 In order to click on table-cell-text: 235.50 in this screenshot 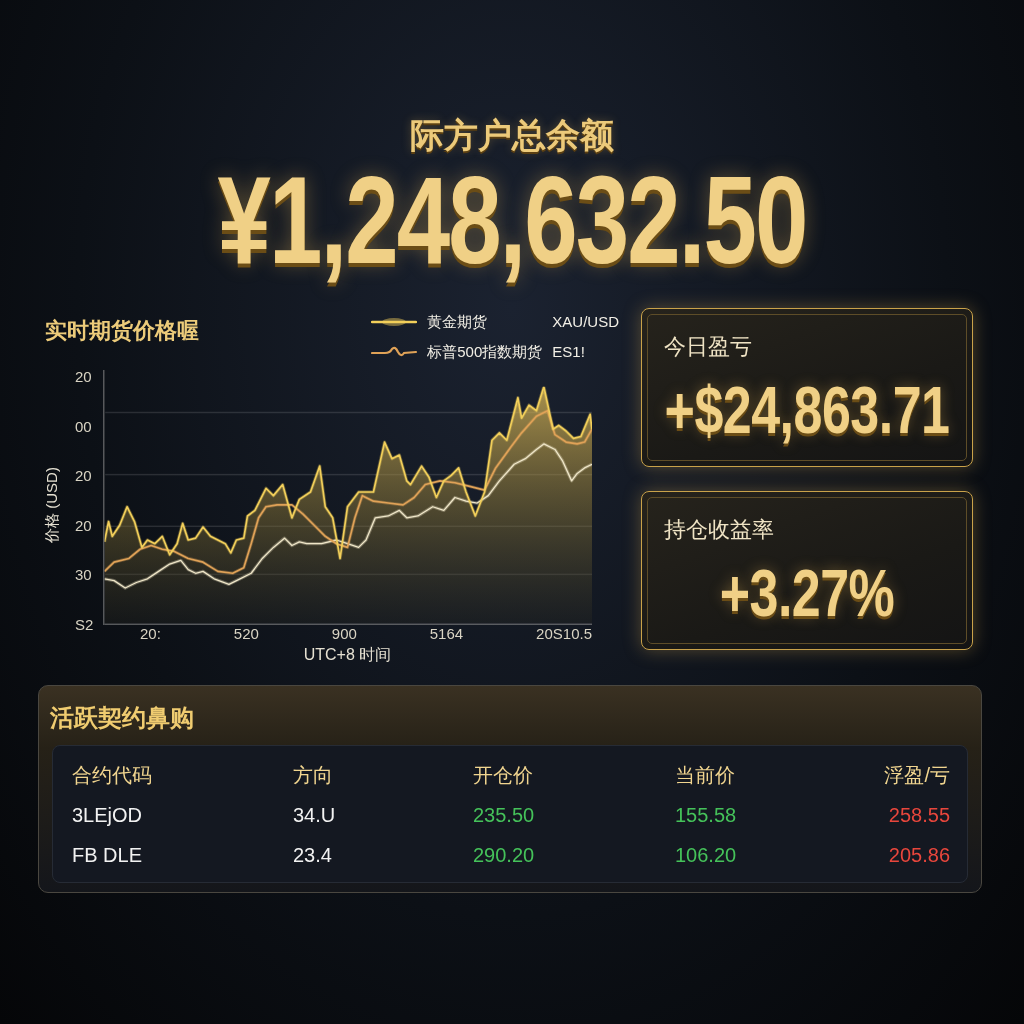, I will do `click(504, 815)`.